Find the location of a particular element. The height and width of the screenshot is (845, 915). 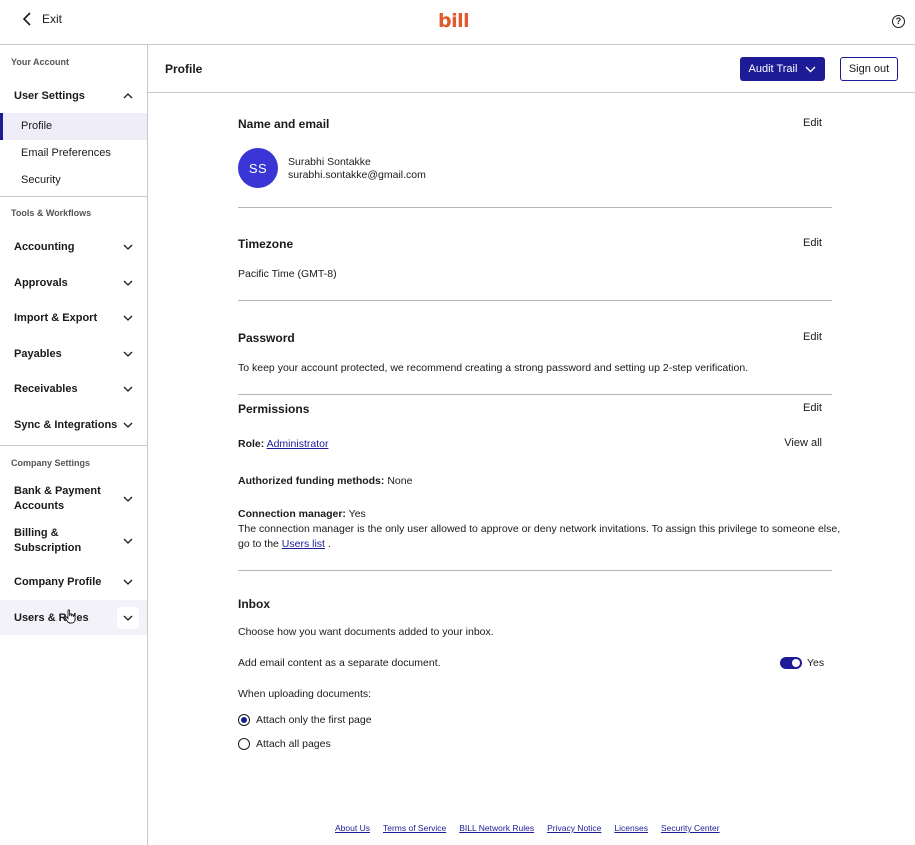

timezone-title: Timezone is located at coordinates (266, 244).